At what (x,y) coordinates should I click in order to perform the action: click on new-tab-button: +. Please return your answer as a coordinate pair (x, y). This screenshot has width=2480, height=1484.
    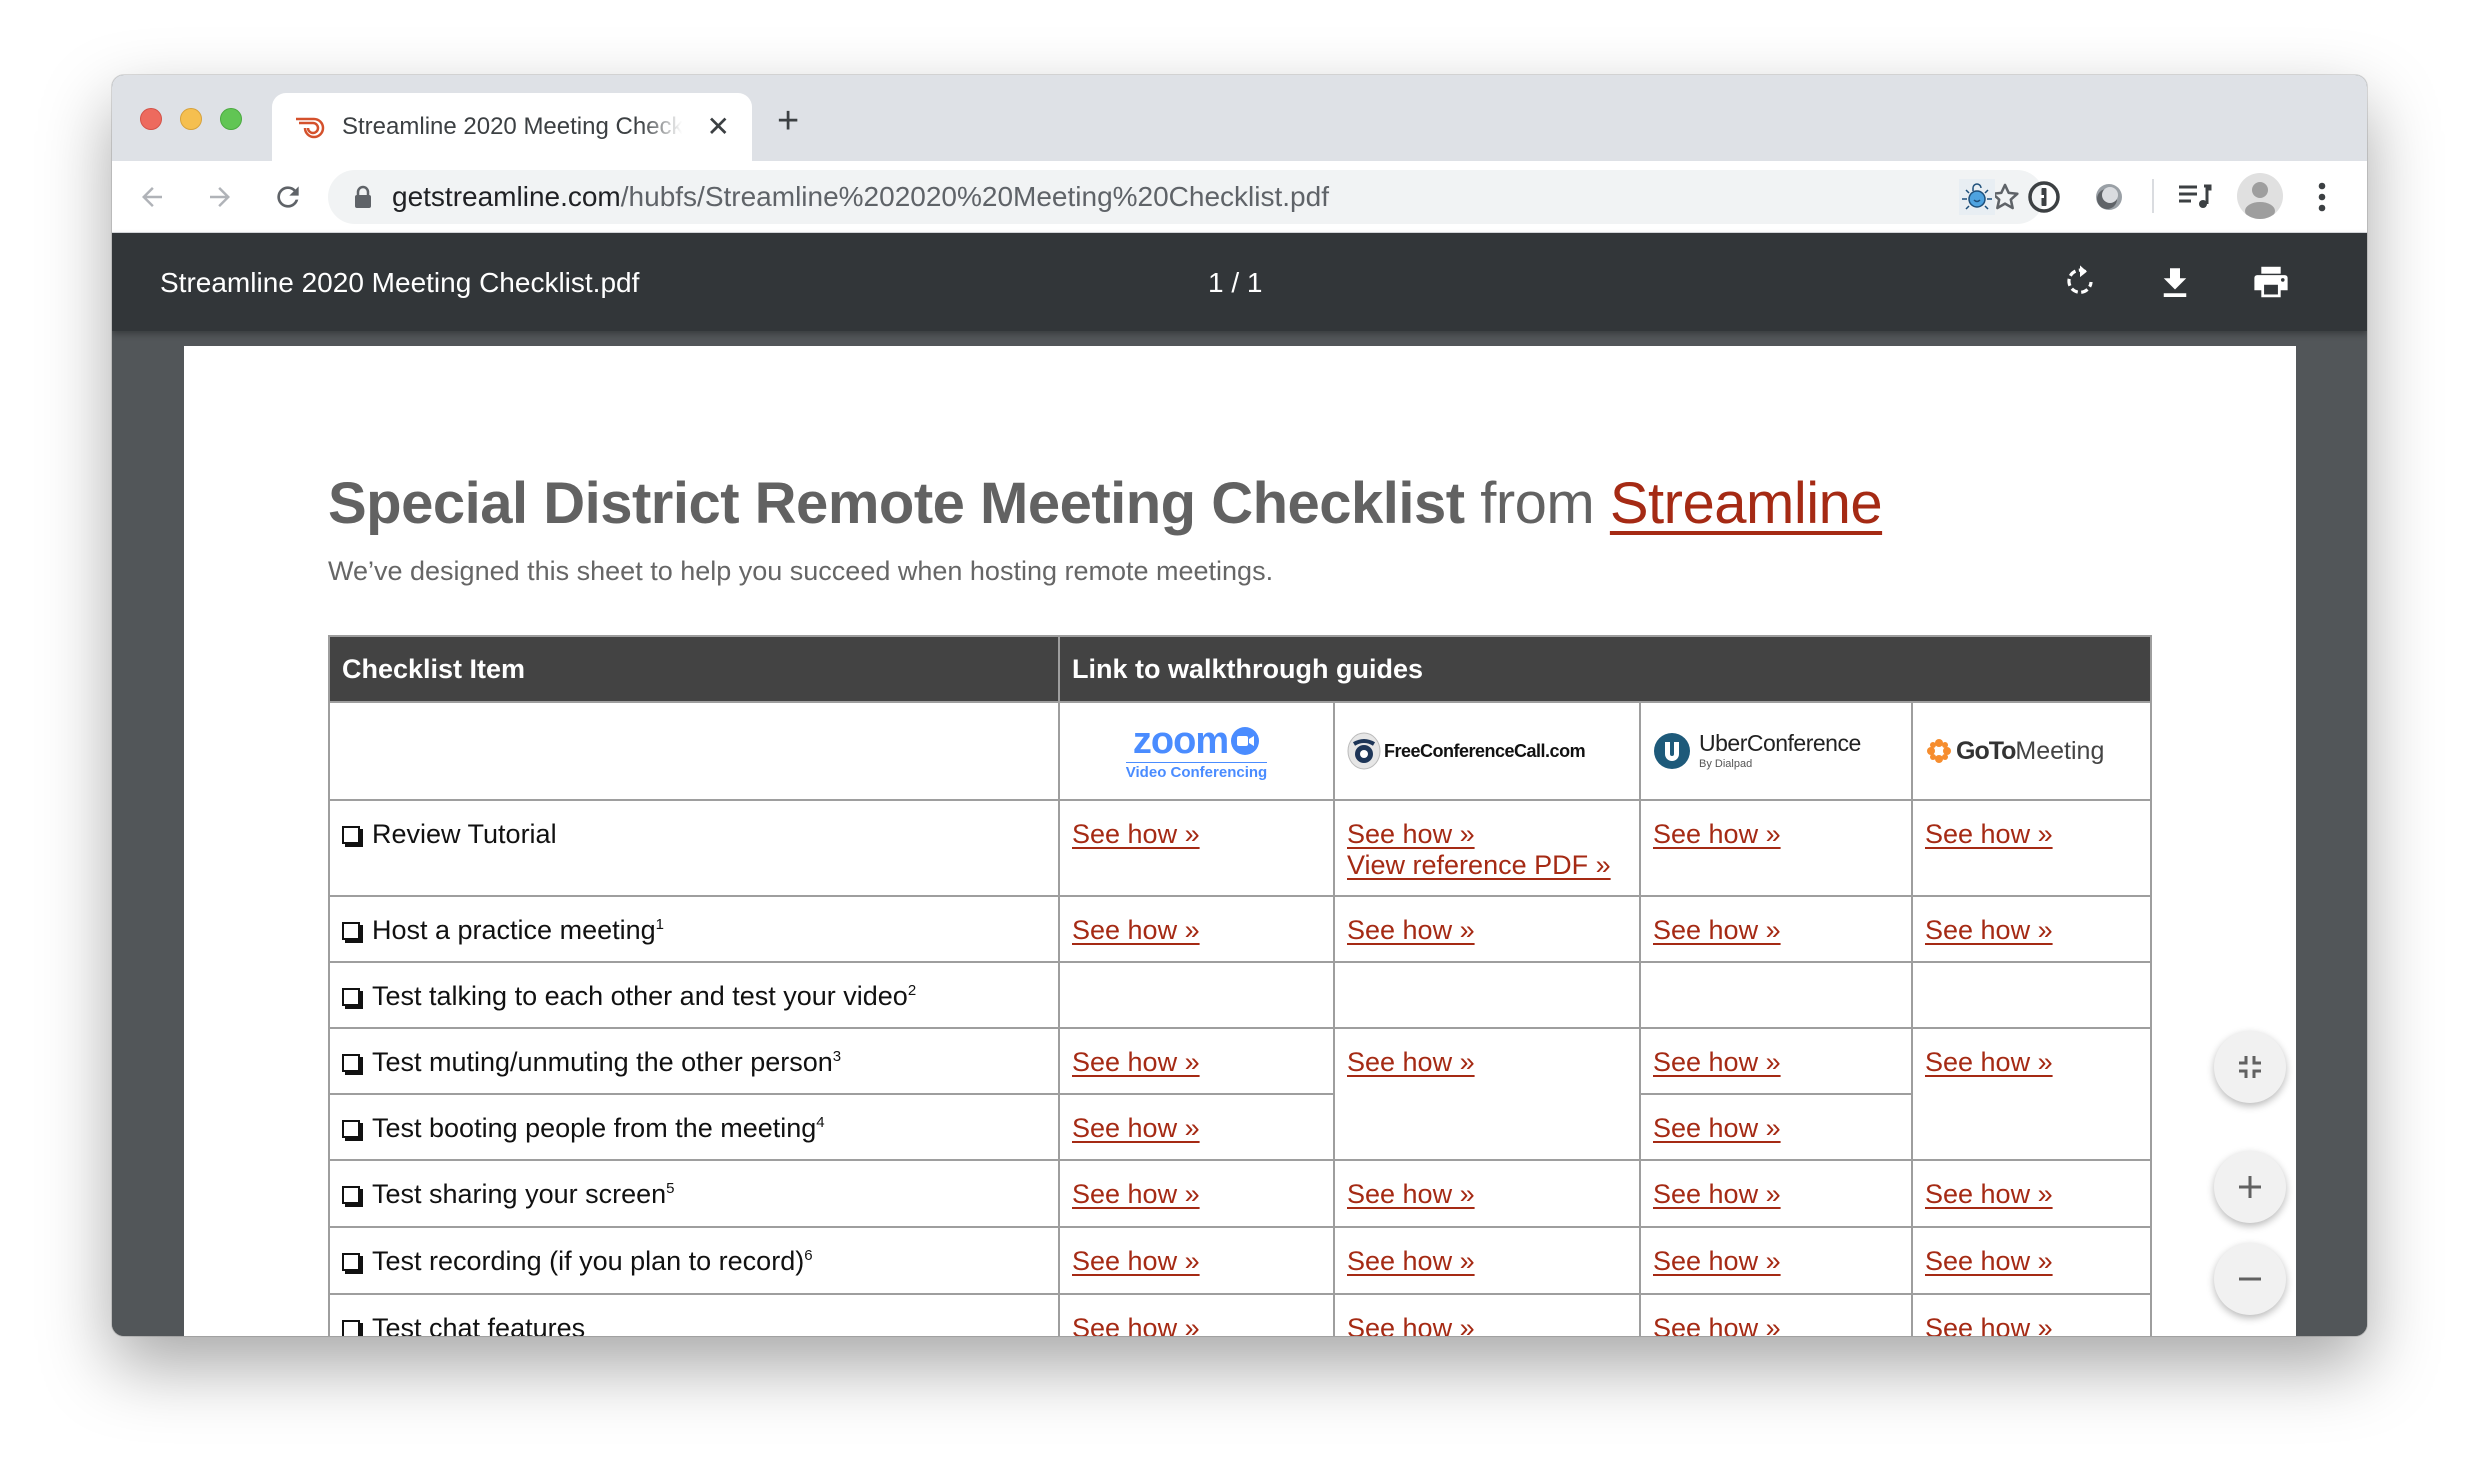
    Looking at the image, I should click on (788, 121).